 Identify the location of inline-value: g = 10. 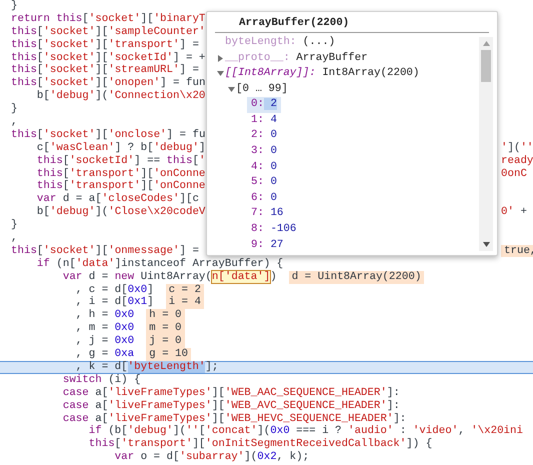
(169, 354).